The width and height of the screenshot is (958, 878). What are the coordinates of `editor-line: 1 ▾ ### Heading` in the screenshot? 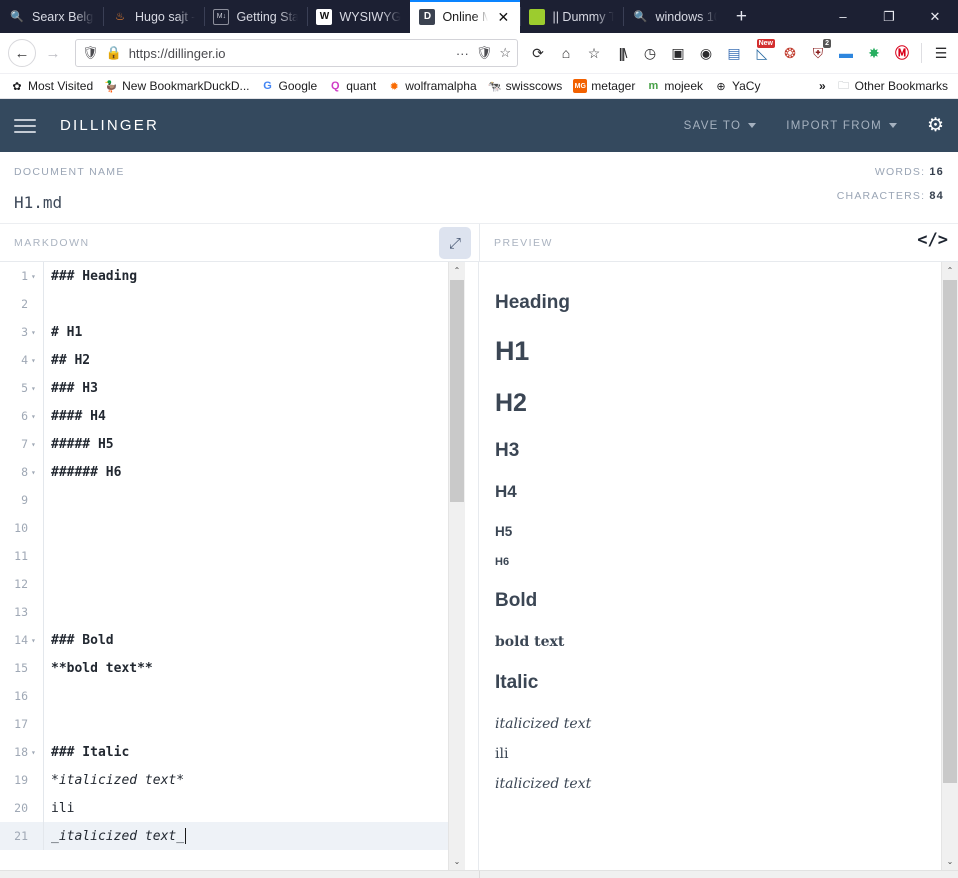 It's located at (224, 276).